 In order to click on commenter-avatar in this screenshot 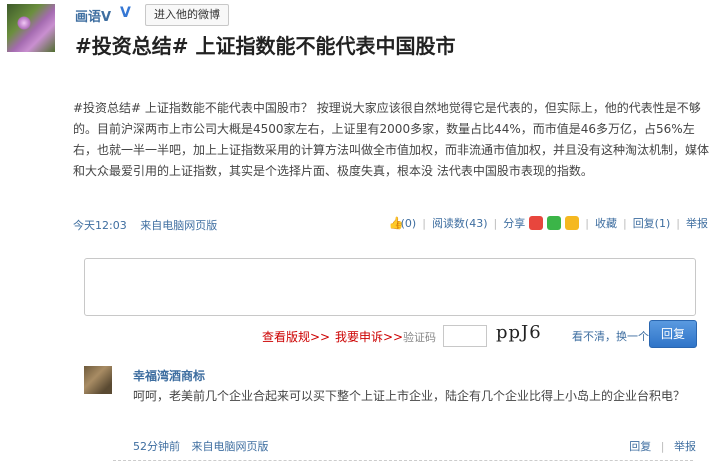, I will do `click(98, 380)`.